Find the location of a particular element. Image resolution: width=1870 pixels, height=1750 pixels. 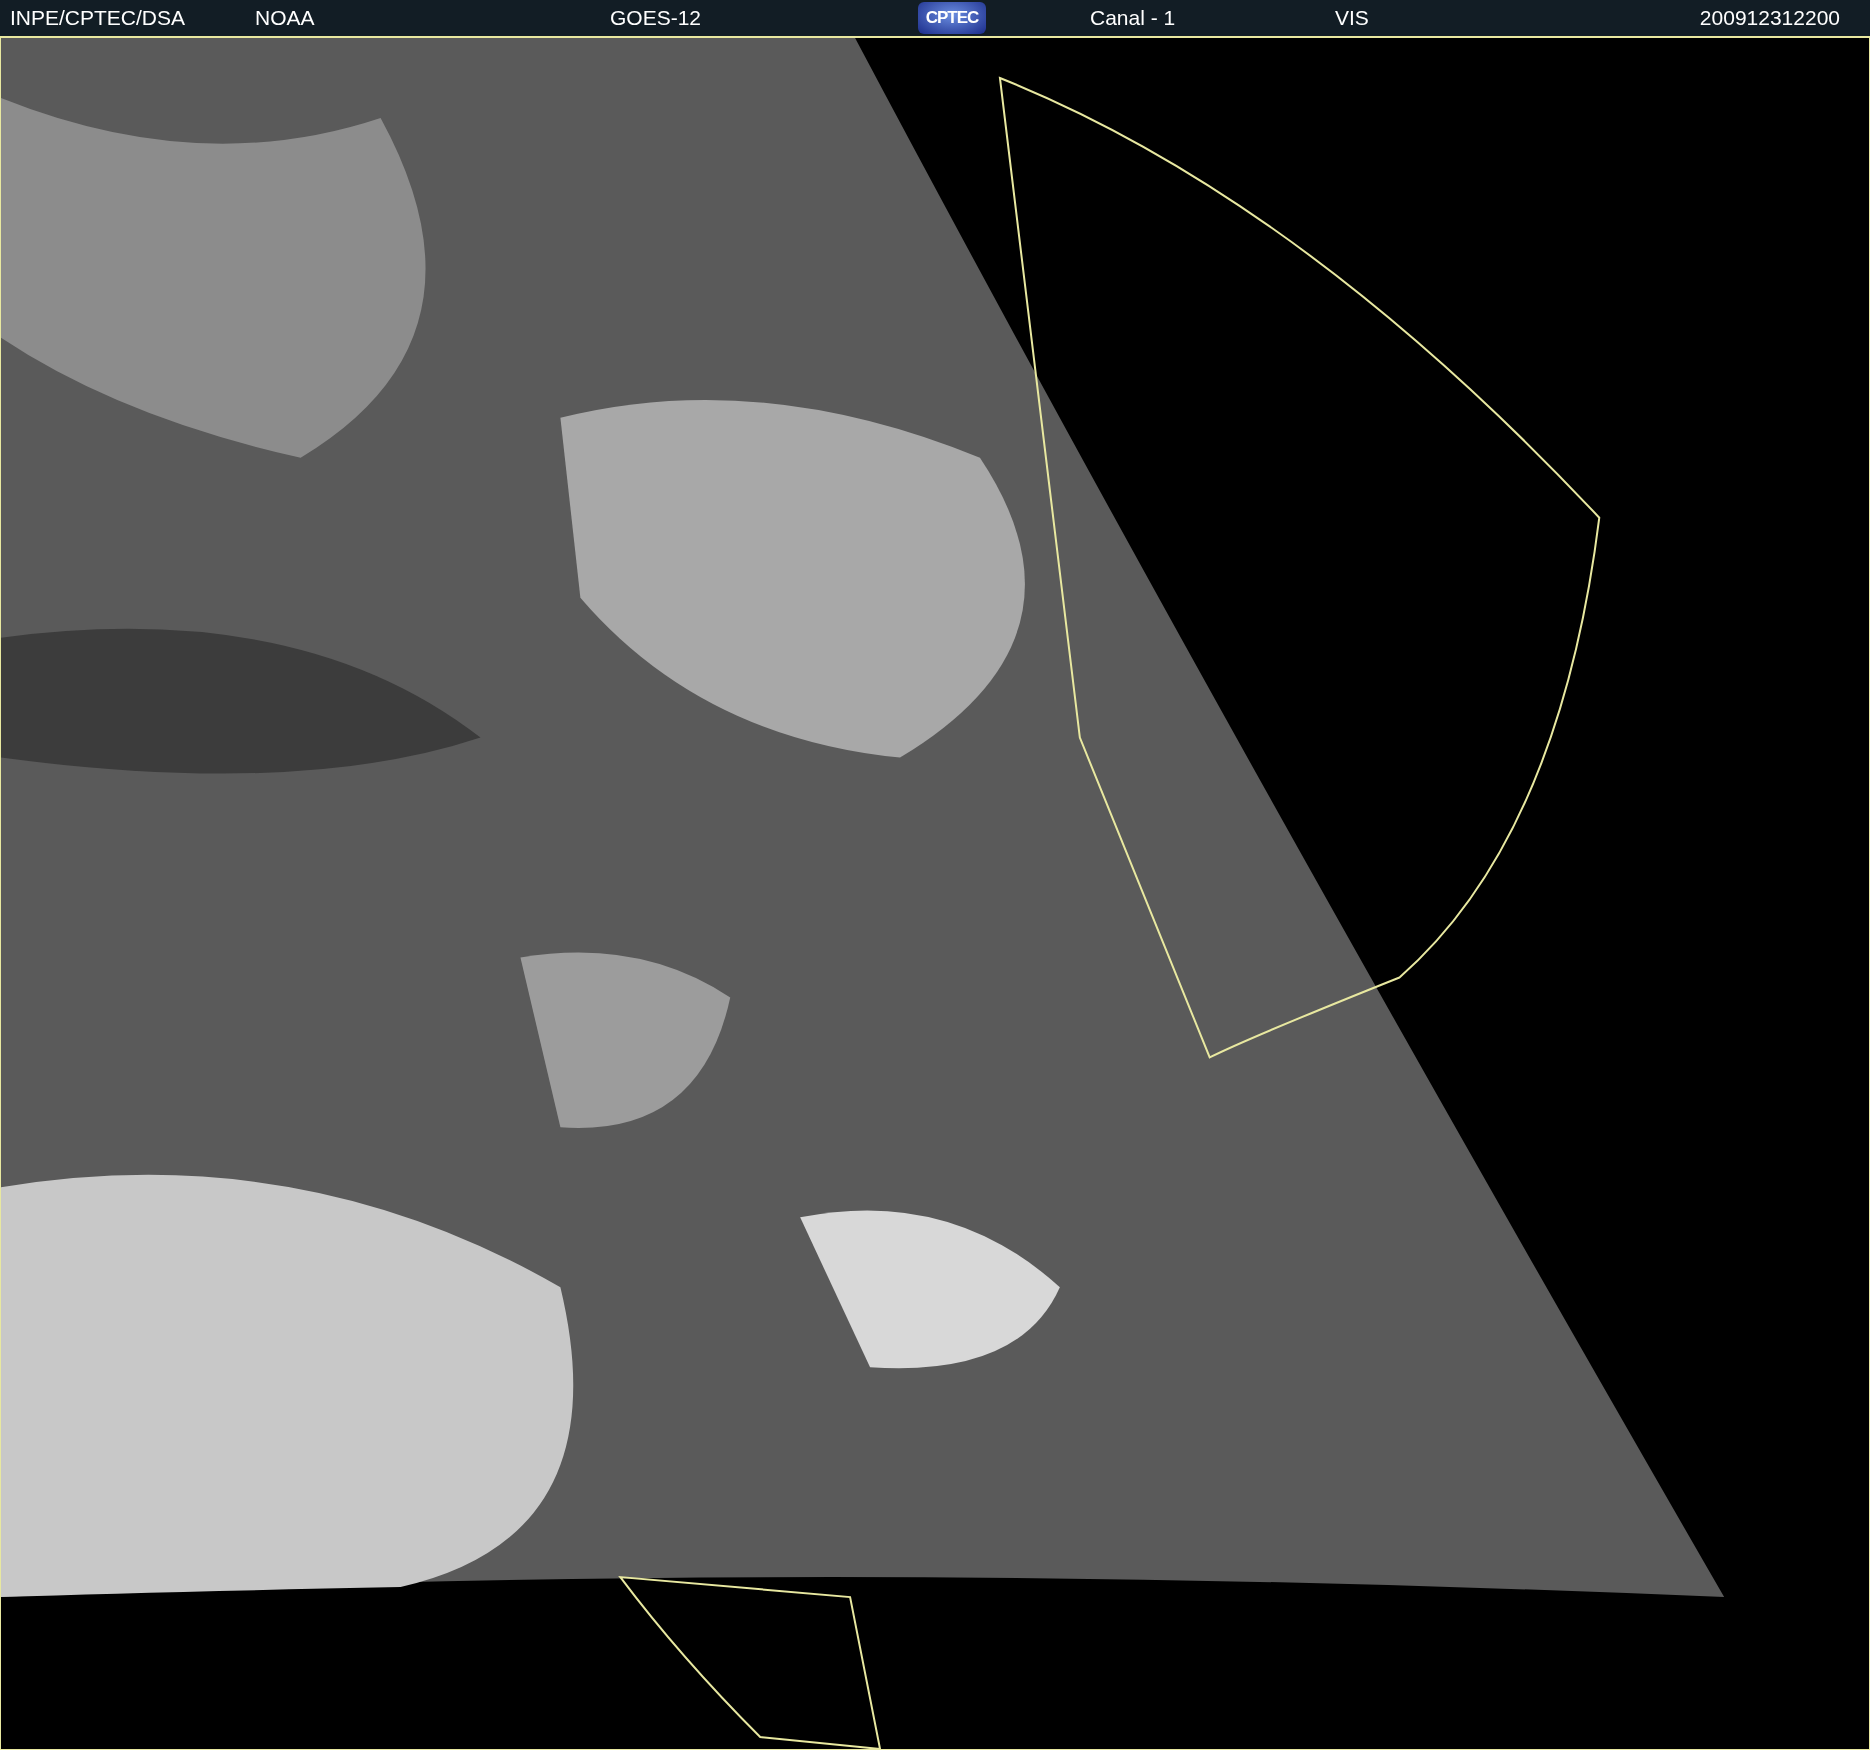

header-label: GOES-12 is located at coordinates (656, 18).